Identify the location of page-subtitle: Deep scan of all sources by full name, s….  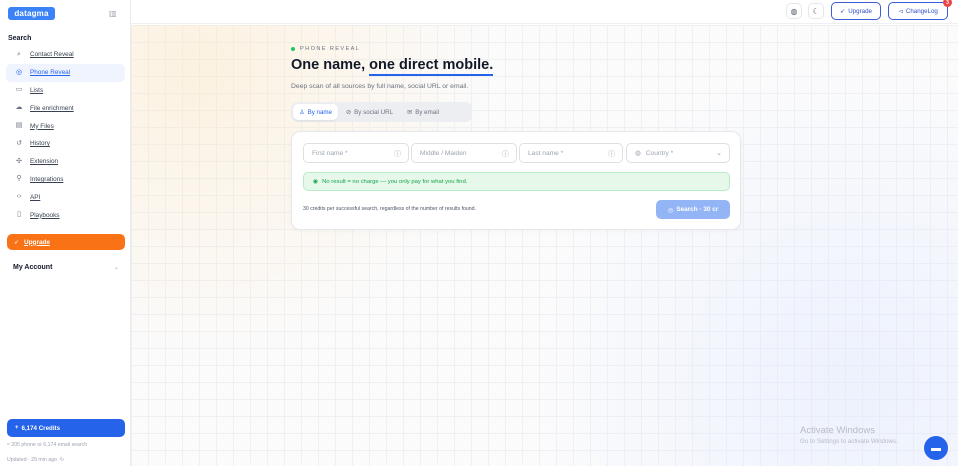
(380, 86).